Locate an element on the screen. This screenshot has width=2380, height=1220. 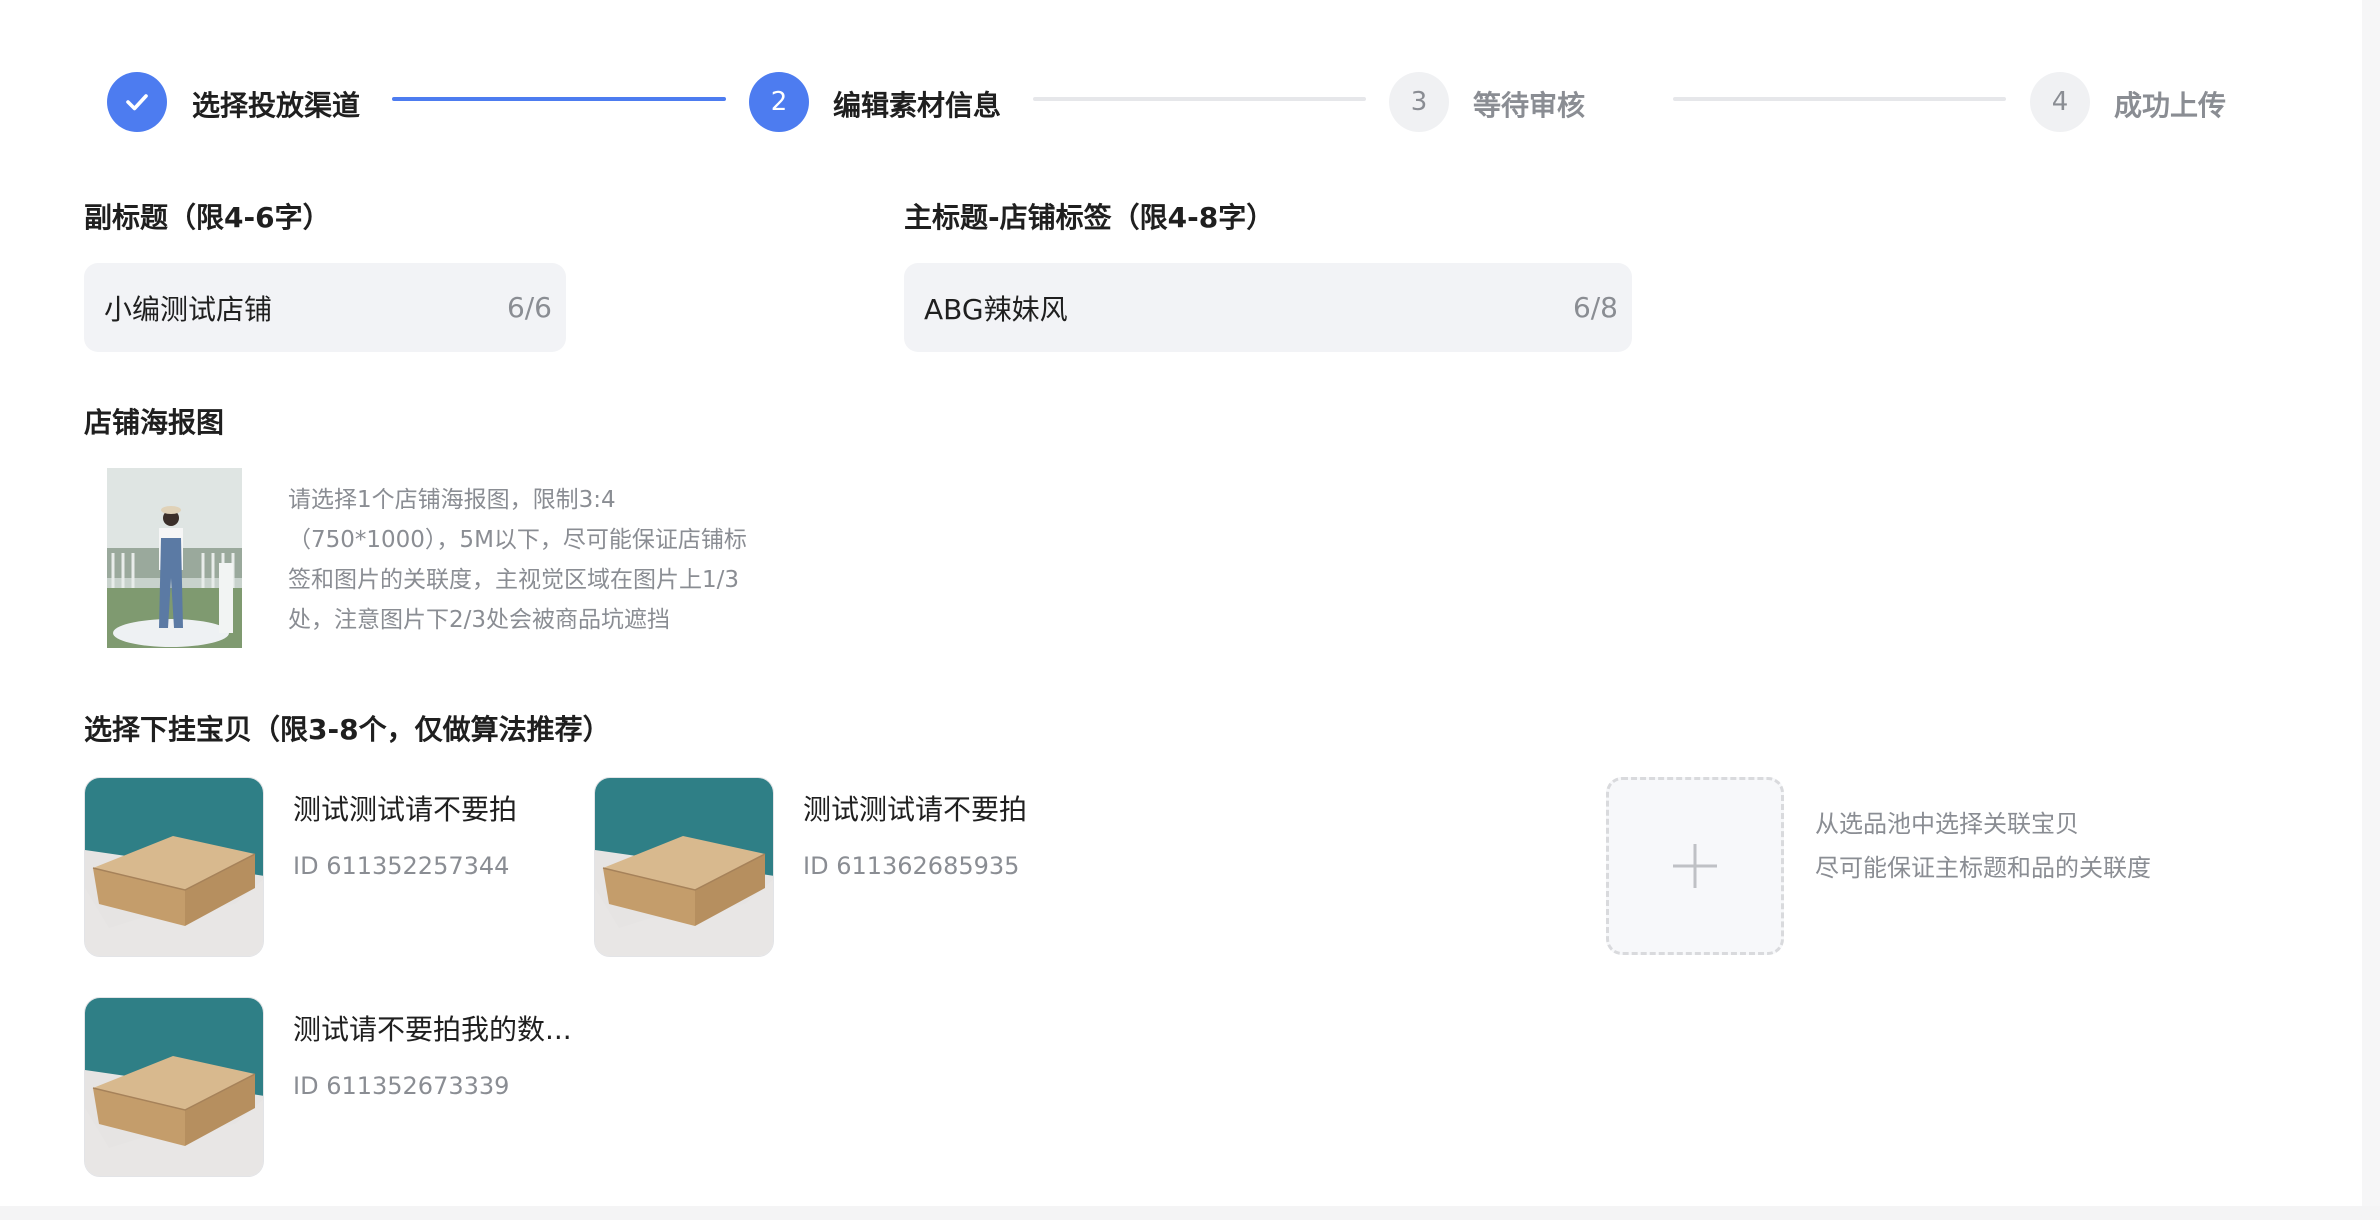
poster-hint-line: 请选择1个店铺海报图，限制3:4 is located at coordinates (452, 500).